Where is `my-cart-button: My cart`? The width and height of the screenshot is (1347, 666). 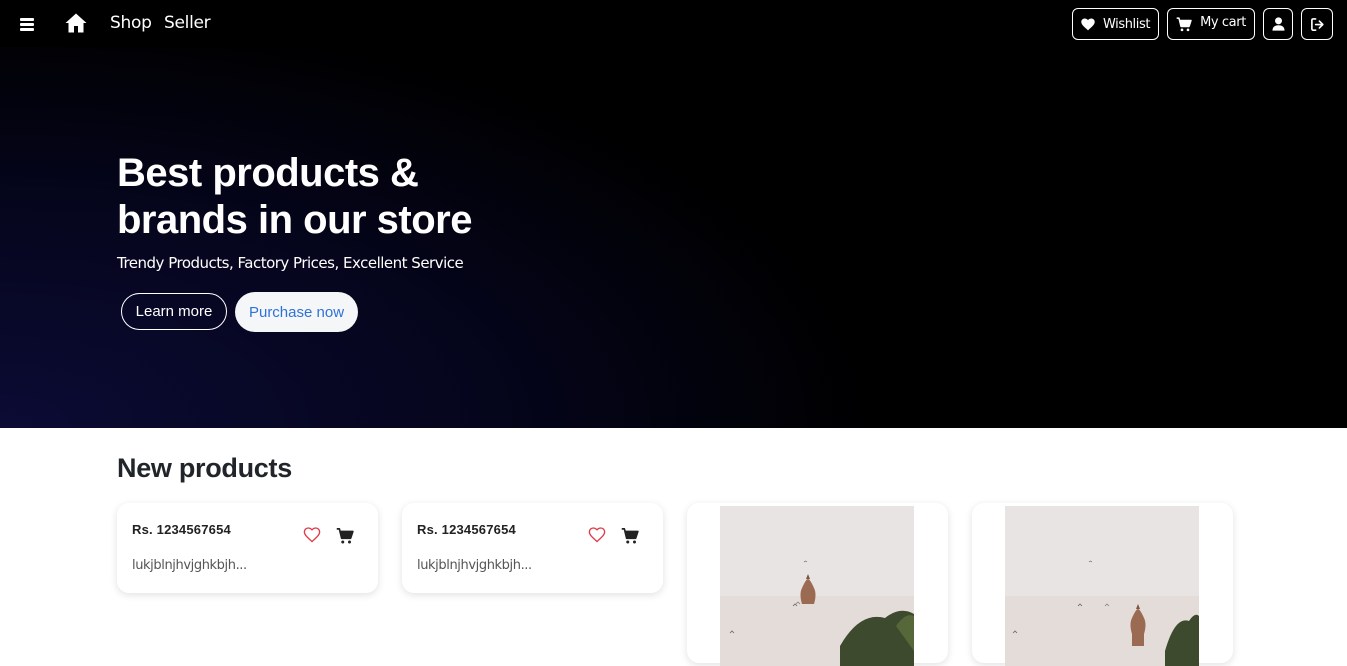 my-cart-button: My cart is located at coordinates (1211, 24).